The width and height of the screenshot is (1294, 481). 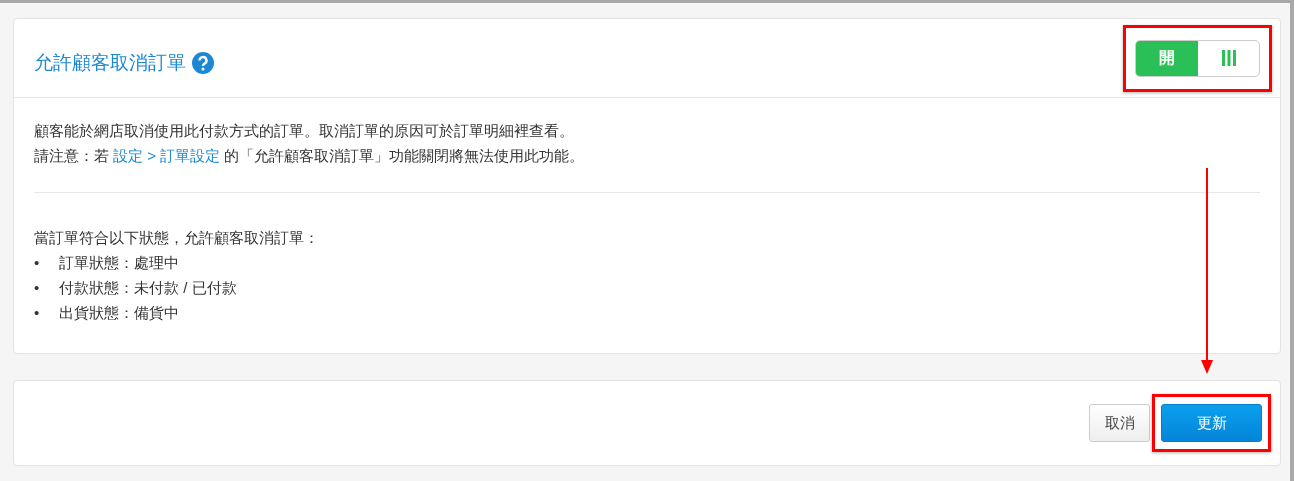 I want to click on condition-item: 付款狀態：未付款 / 已付款, so click(x=148, y=288).